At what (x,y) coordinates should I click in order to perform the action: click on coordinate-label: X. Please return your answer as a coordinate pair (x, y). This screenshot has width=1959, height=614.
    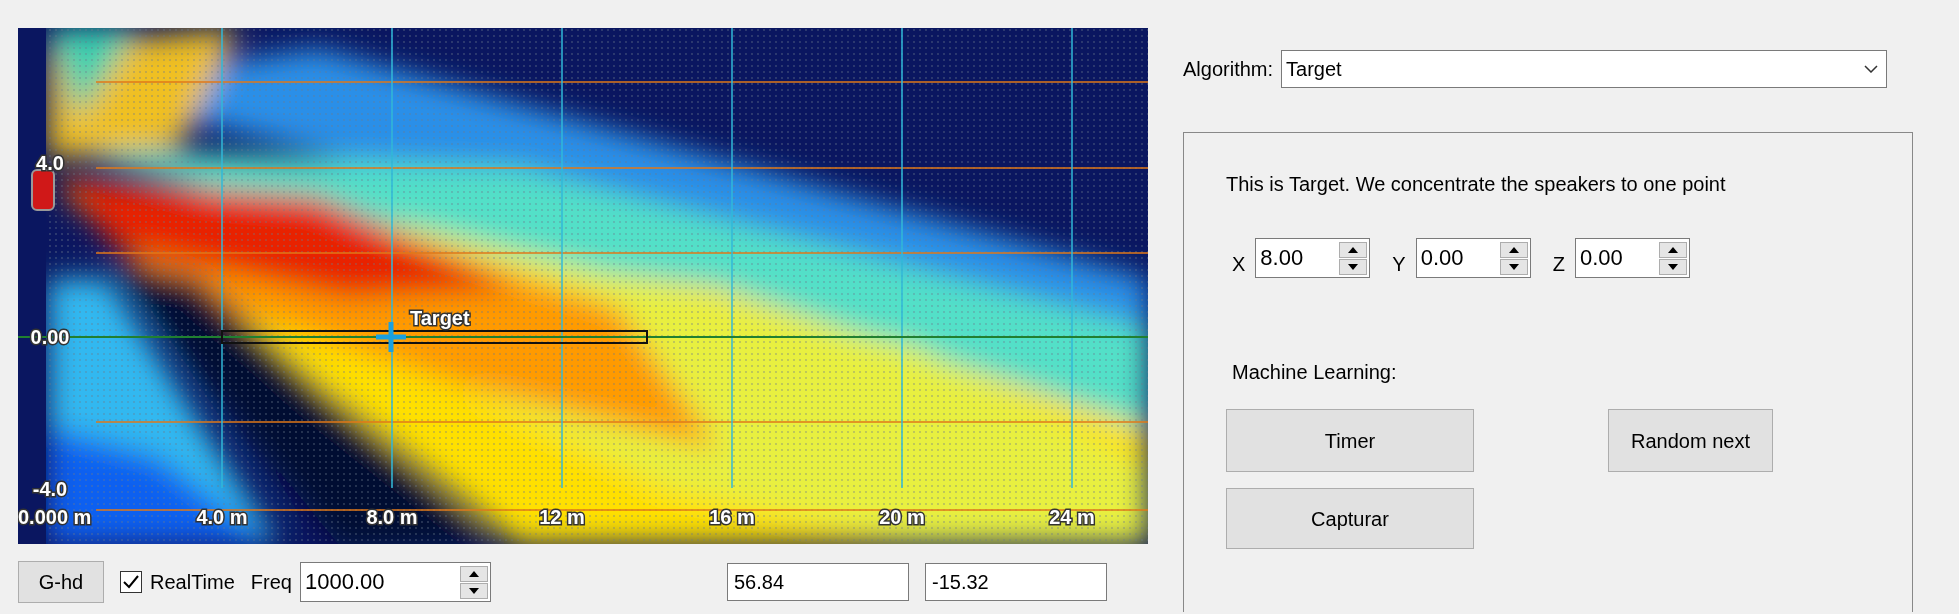
    Looking at the image, I should click on (1239, 264).